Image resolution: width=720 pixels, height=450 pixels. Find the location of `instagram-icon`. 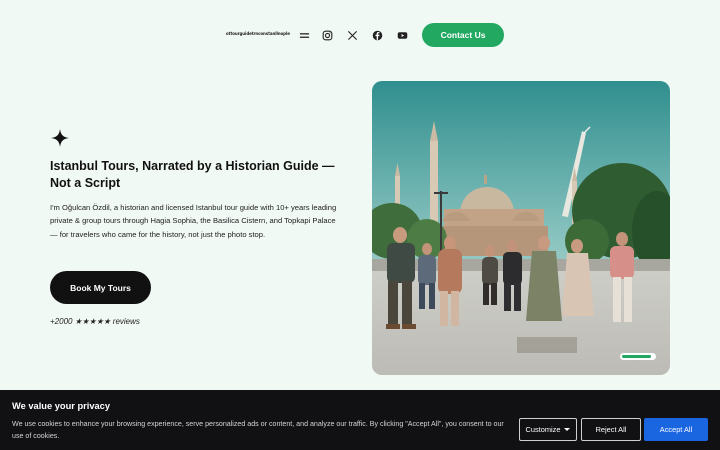

instagram-icon is located at coordinates (327, 35).